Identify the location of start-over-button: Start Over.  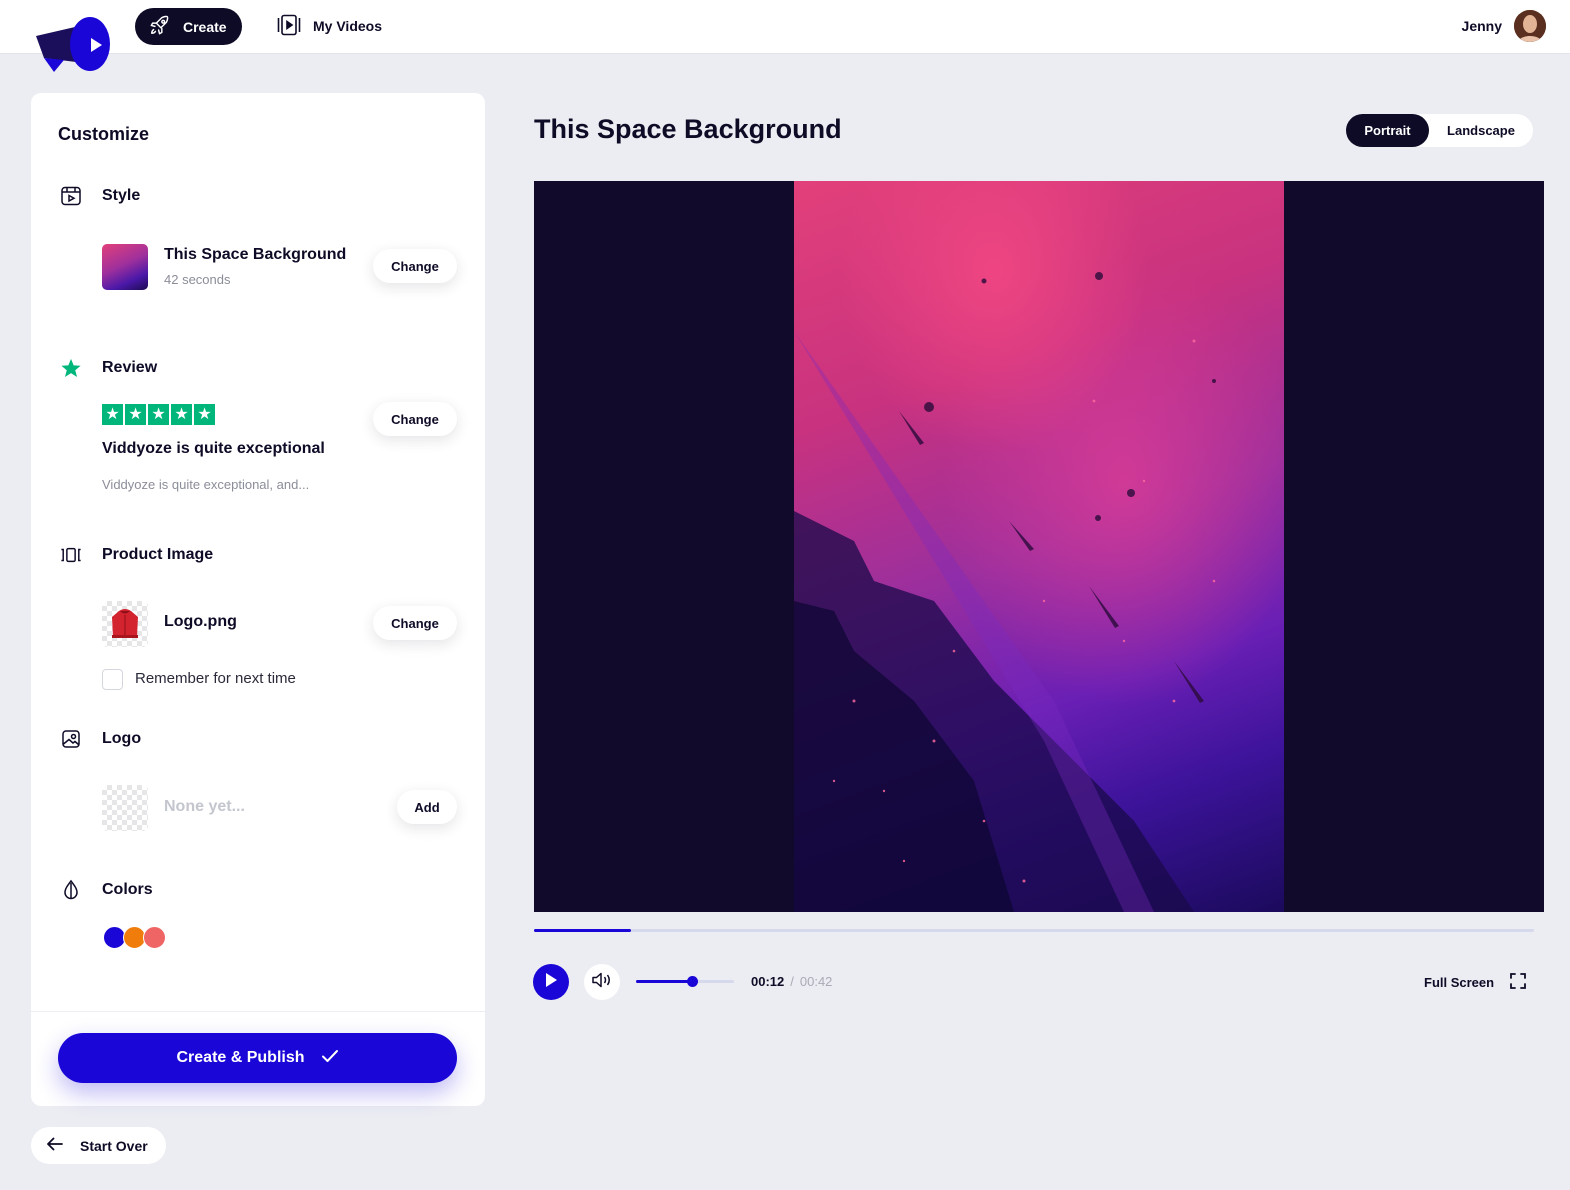
(98, 1145).